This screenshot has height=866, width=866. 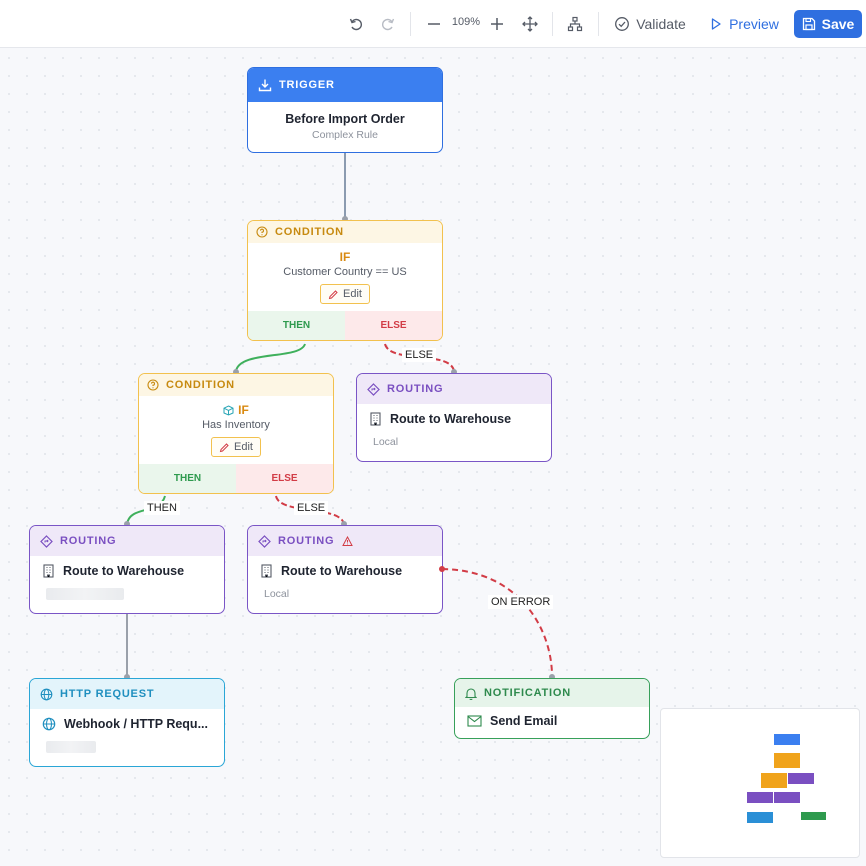 What do you see at coordinates (345, 119) in the screenshot?
I see `trigger-title: Before Import Order` at bounding box center [345, 119].